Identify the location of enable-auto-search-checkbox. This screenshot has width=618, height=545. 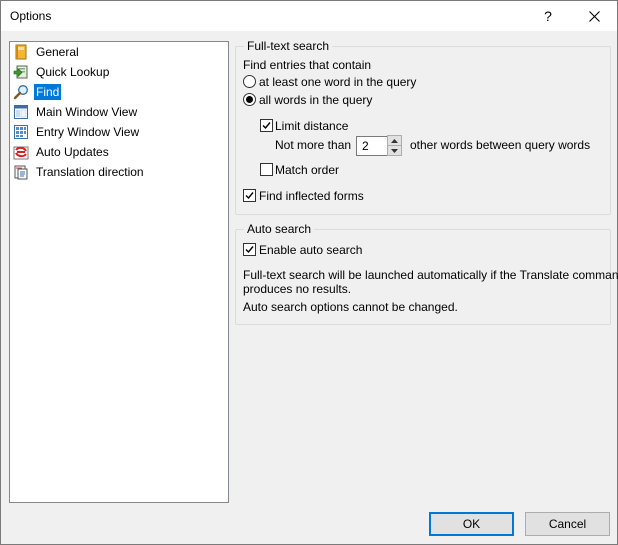
(249, 249).